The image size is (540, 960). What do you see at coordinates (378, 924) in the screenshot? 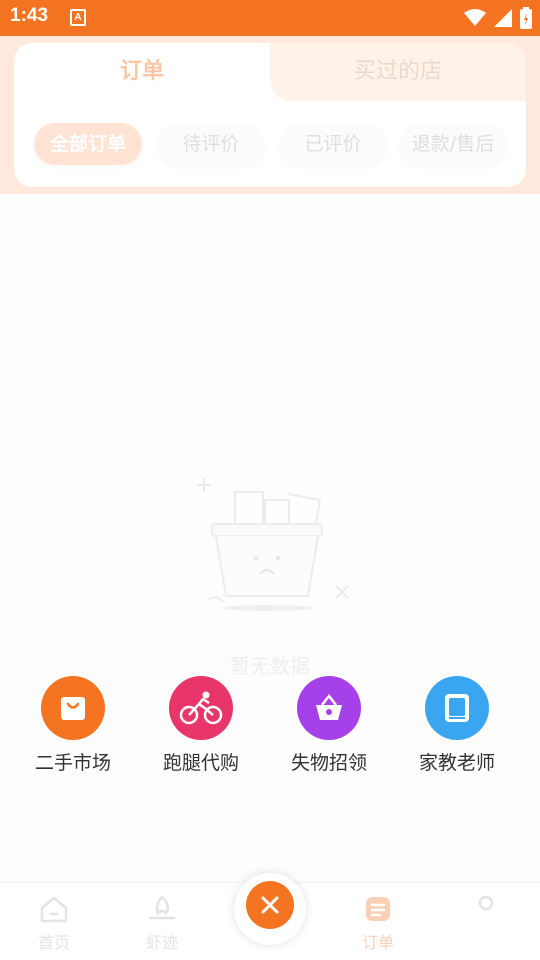
I see `nav-orders: 订单` at bounding box center [378, 924].